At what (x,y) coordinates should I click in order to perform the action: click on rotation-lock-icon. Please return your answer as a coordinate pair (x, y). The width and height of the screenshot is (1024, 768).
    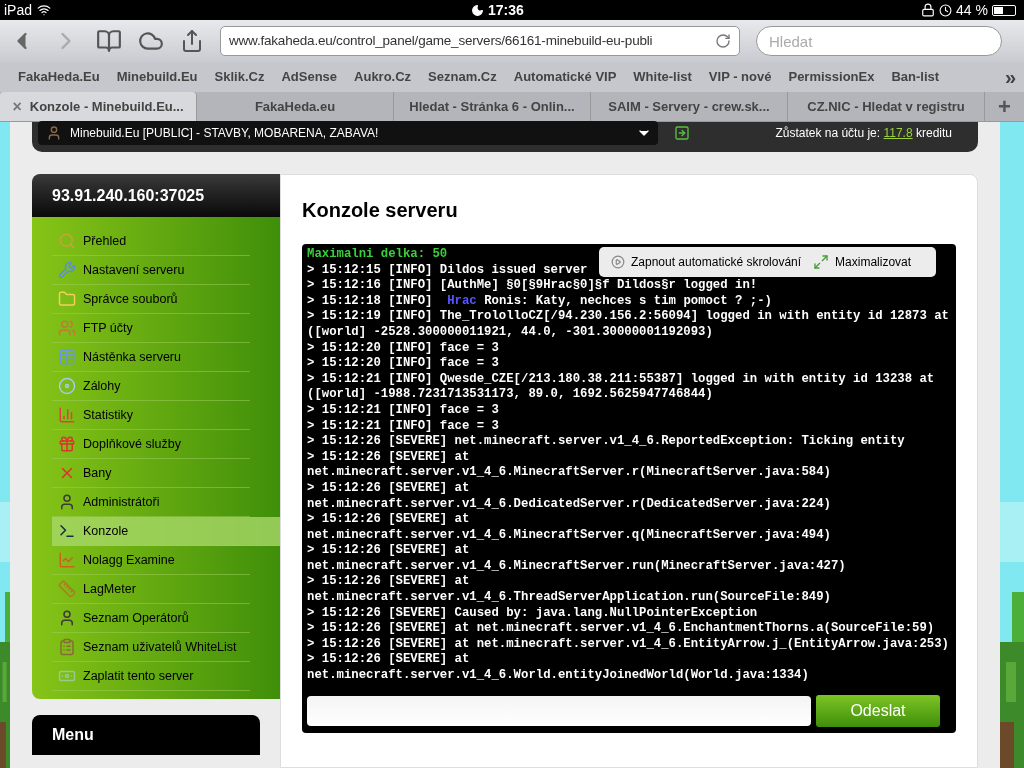
    Looking at the image, I should click on (928, 10).